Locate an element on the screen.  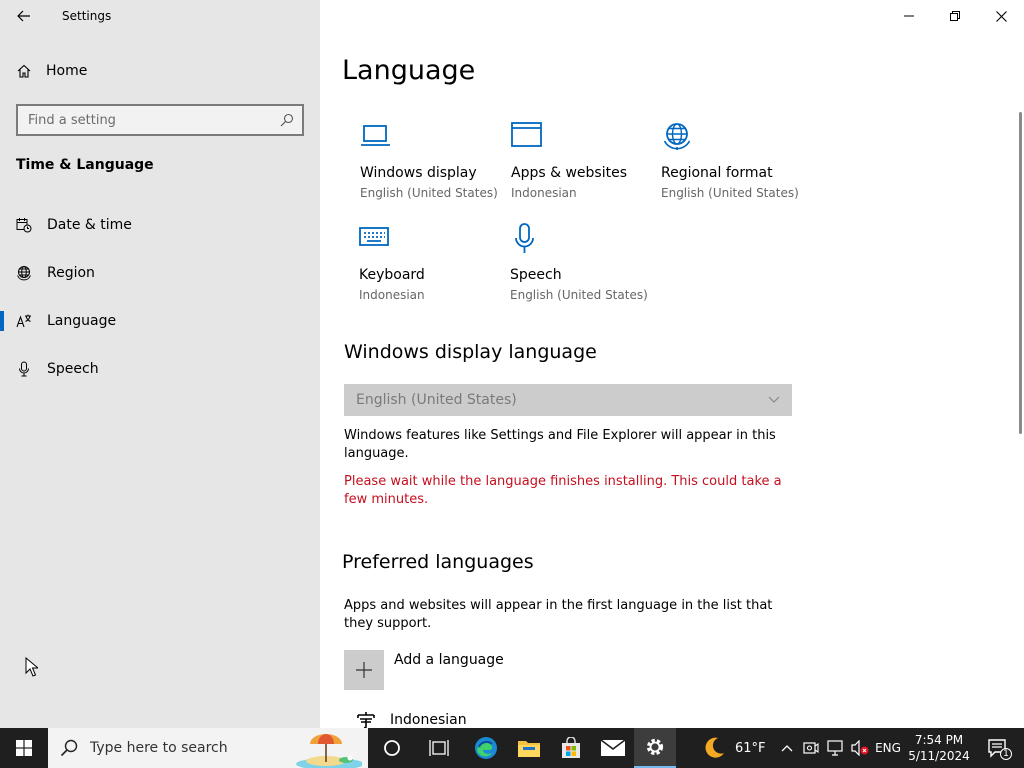
action-center-button: 1 is located at coordinates (998, 748).